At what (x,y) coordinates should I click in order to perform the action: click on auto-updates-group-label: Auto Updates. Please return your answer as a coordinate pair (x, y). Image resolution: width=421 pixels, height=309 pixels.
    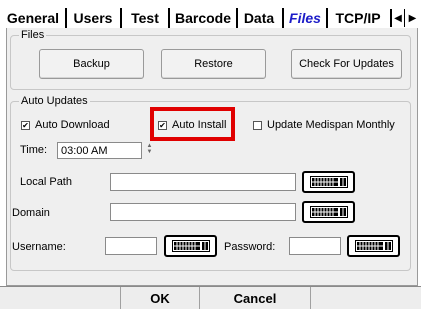
    Looking at the image, I should click on (54, 101).